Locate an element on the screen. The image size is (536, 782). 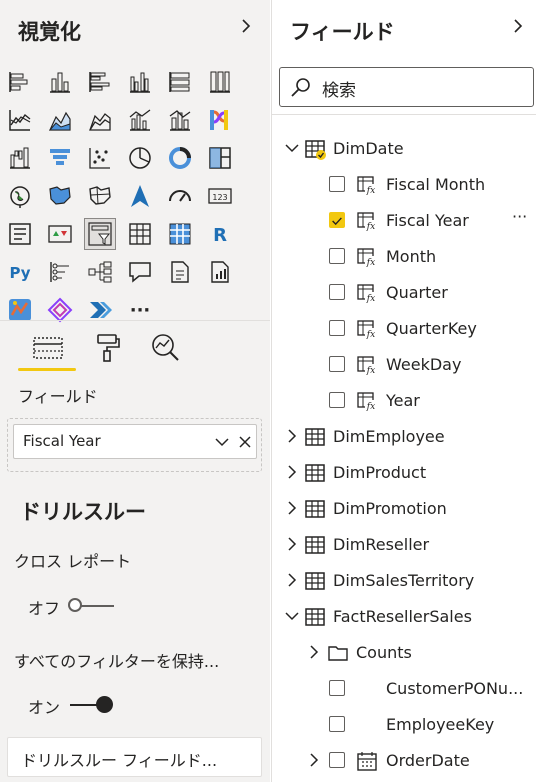
funnel-chart-icon is located at coordinates (60, 158).